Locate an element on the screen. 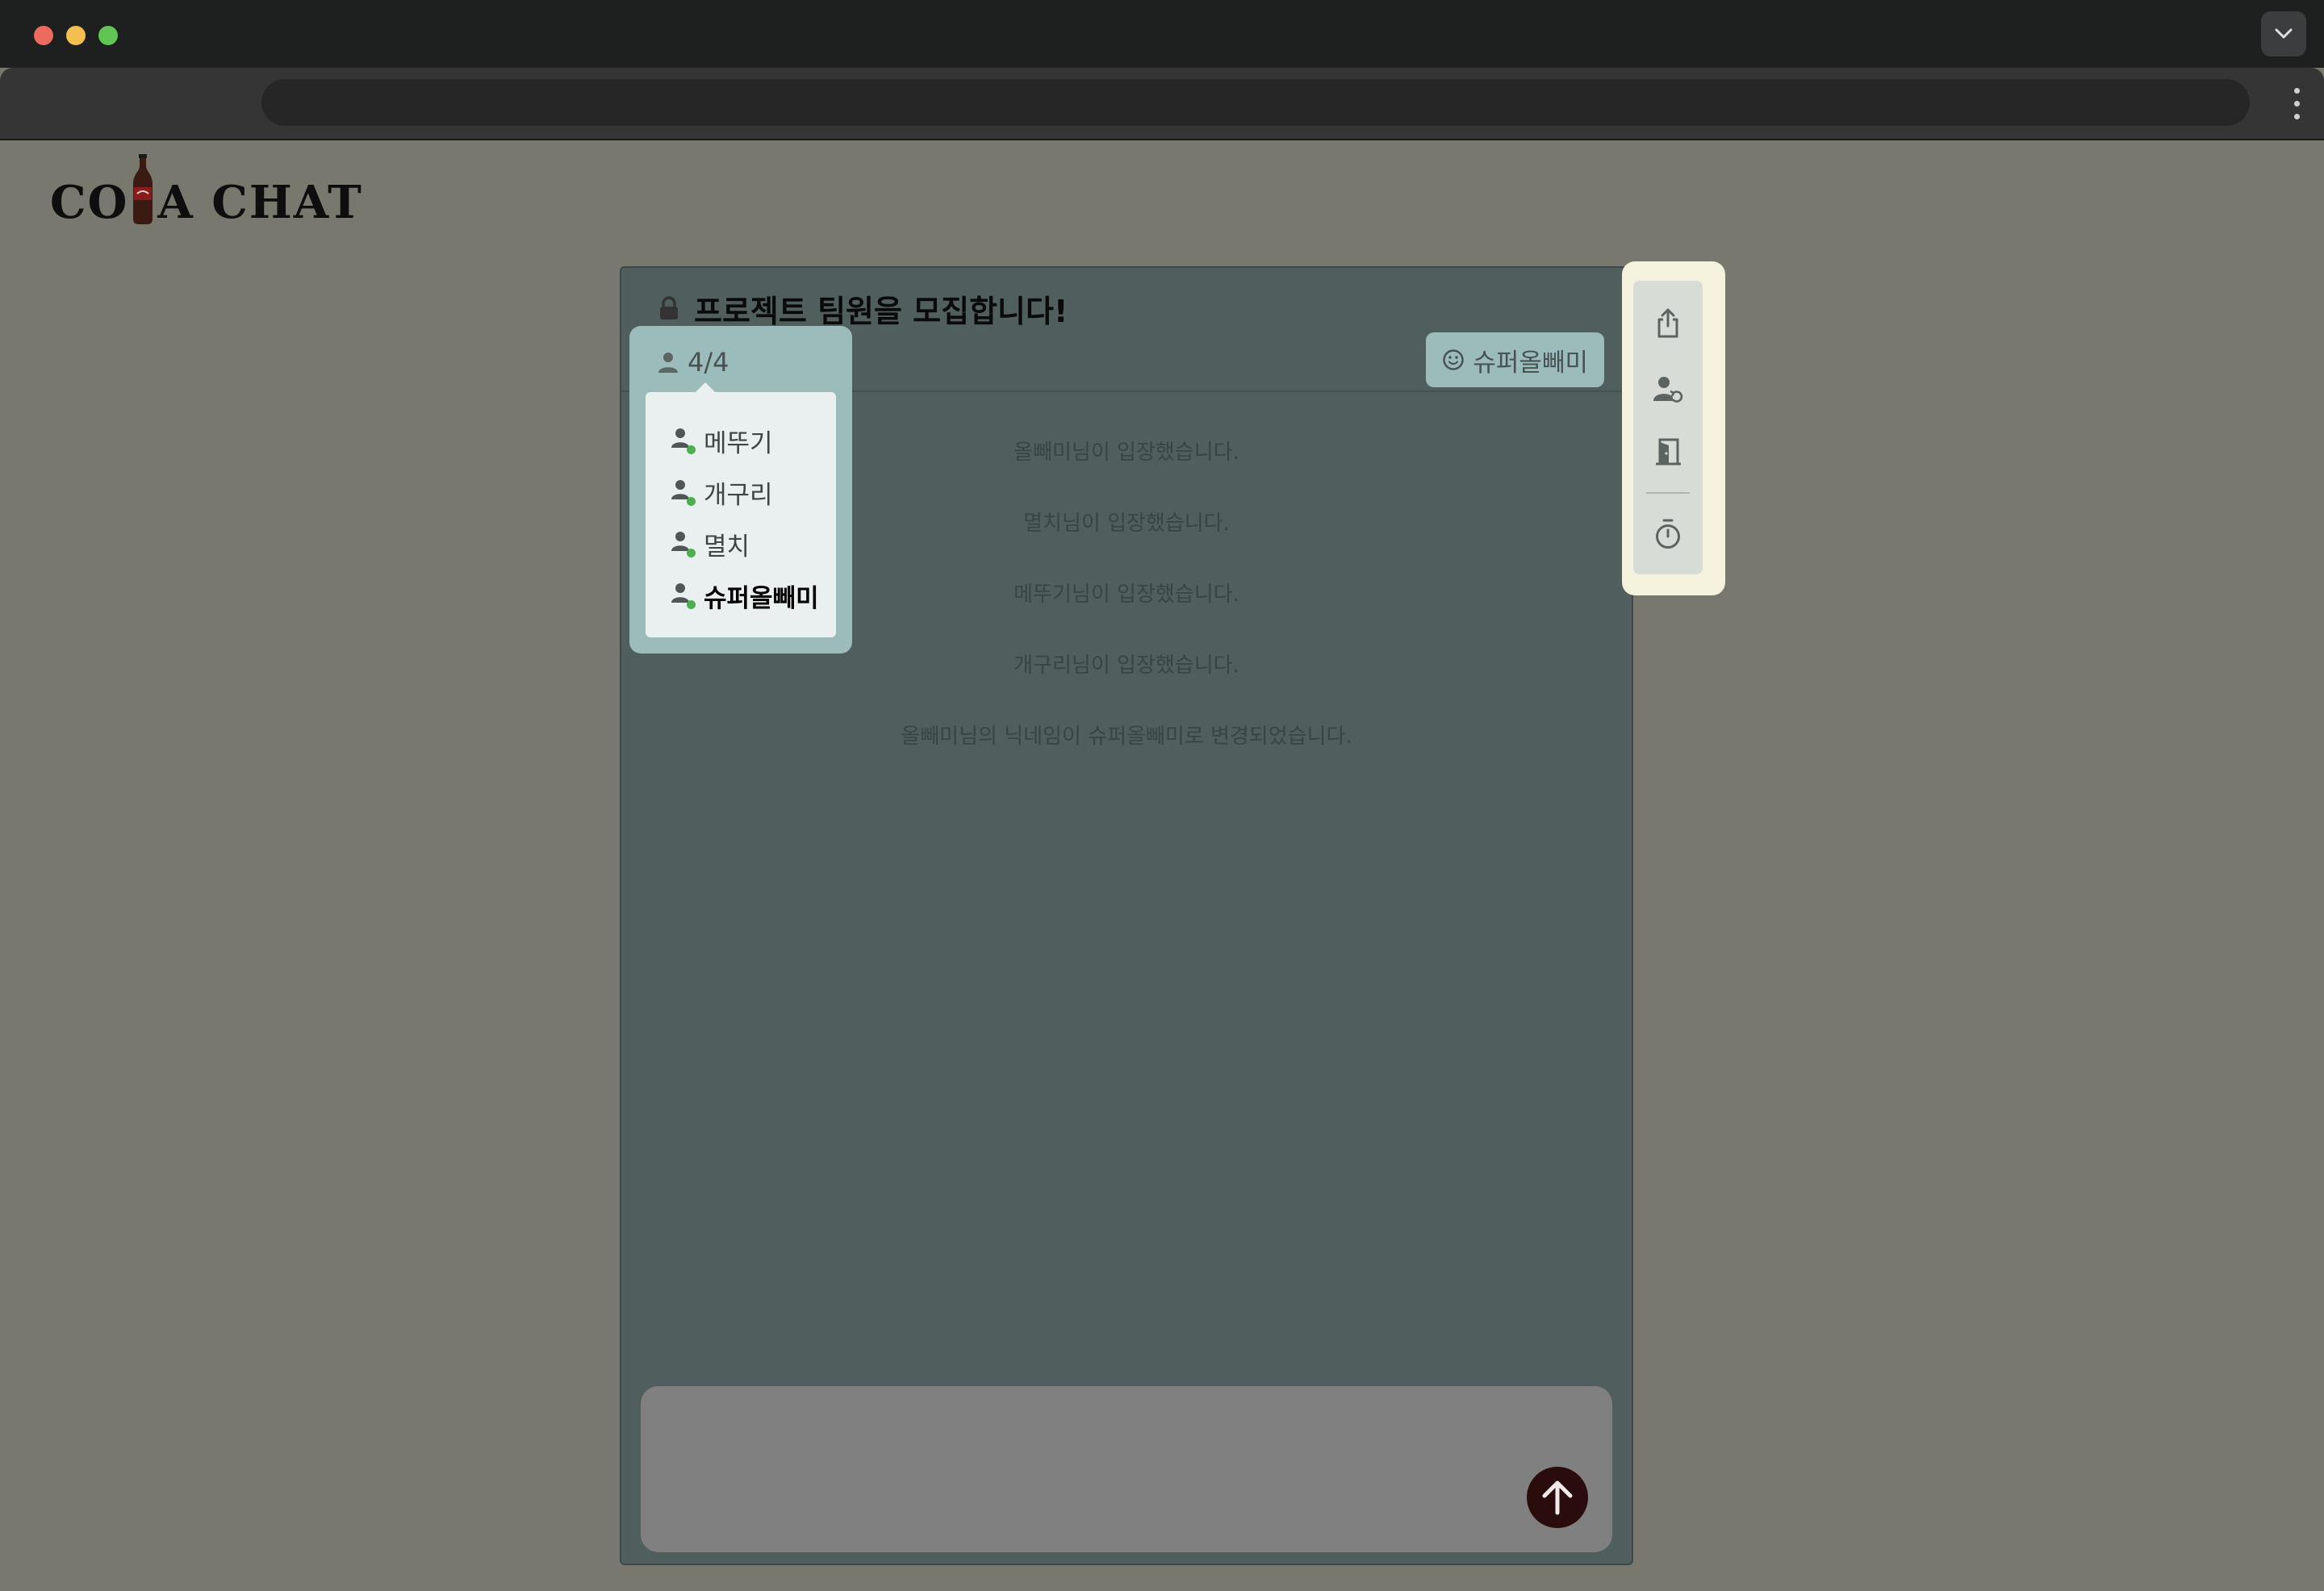 The height and width of the screenshot is (1591, 2324). chevron-down-icon is located at coordinates (2284, 33).